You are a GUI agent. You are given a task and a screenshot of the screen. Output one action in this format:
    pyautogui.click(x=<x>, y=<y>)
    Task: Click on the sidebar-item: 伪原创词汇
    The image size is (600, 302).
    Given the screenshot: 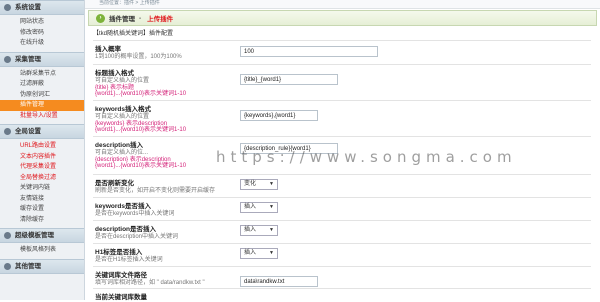 What is the action you would take?
    pyautogui.click(x=42, y=95)
    